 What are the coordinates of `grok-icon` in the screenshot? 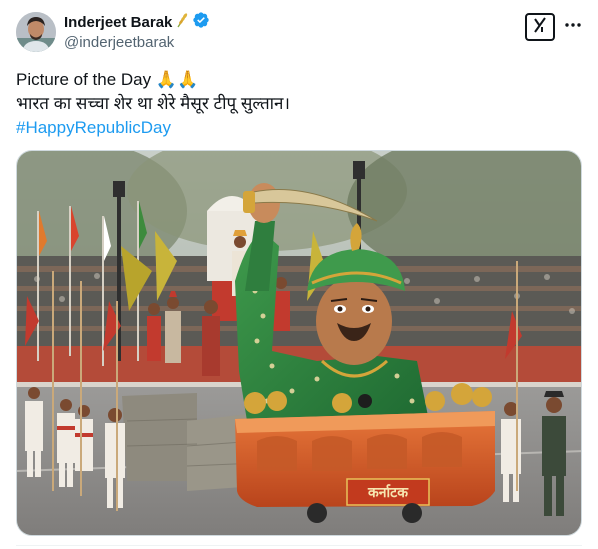 It's located at (540, 27).